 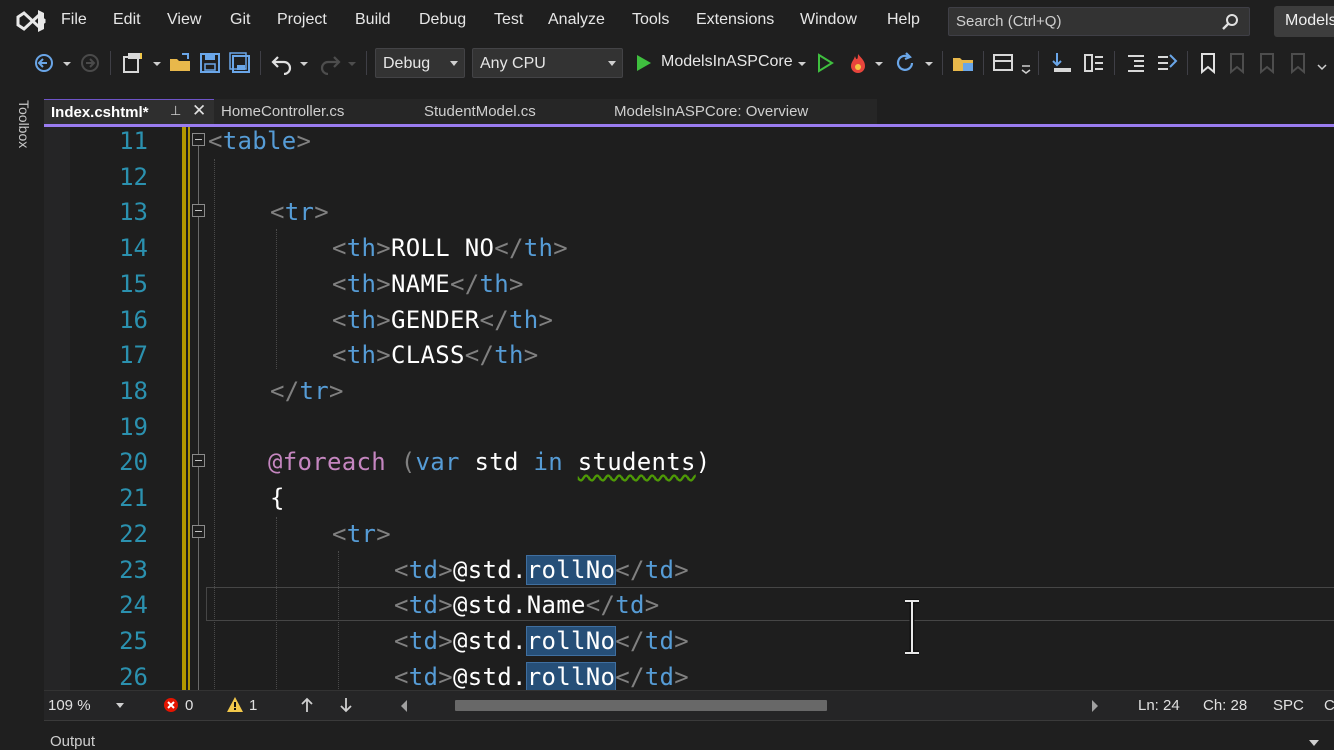 I want to click on menu-analyze: Analyze, so click(x=576, y=20).